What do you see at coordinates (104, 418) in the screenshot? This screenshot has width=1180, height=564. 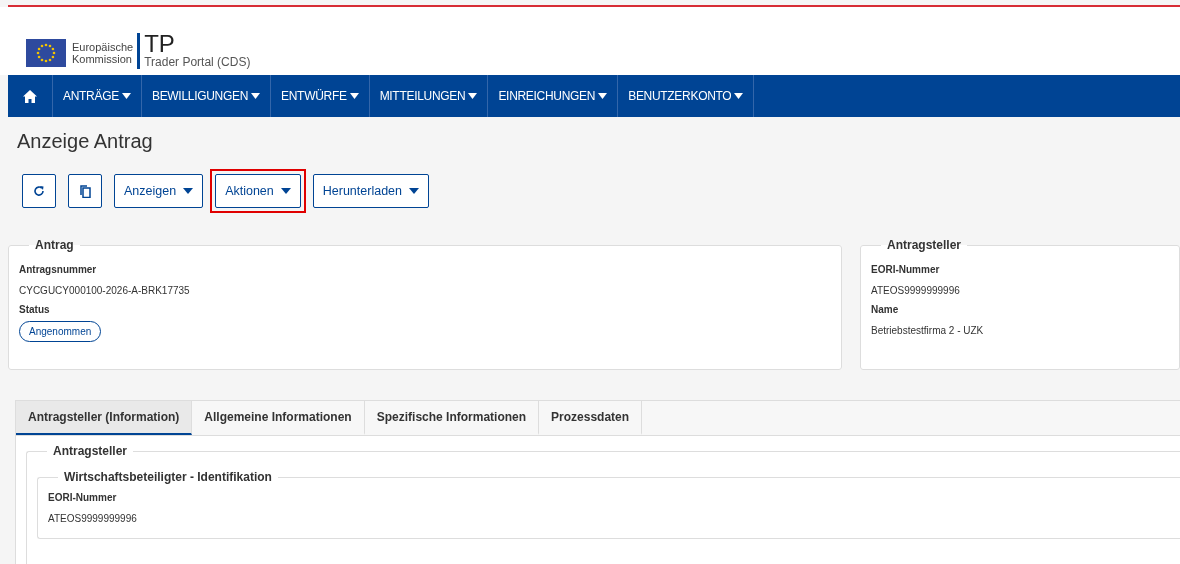 I see `tab: Antragsteller (Information)` at bounding box center [104, 418].